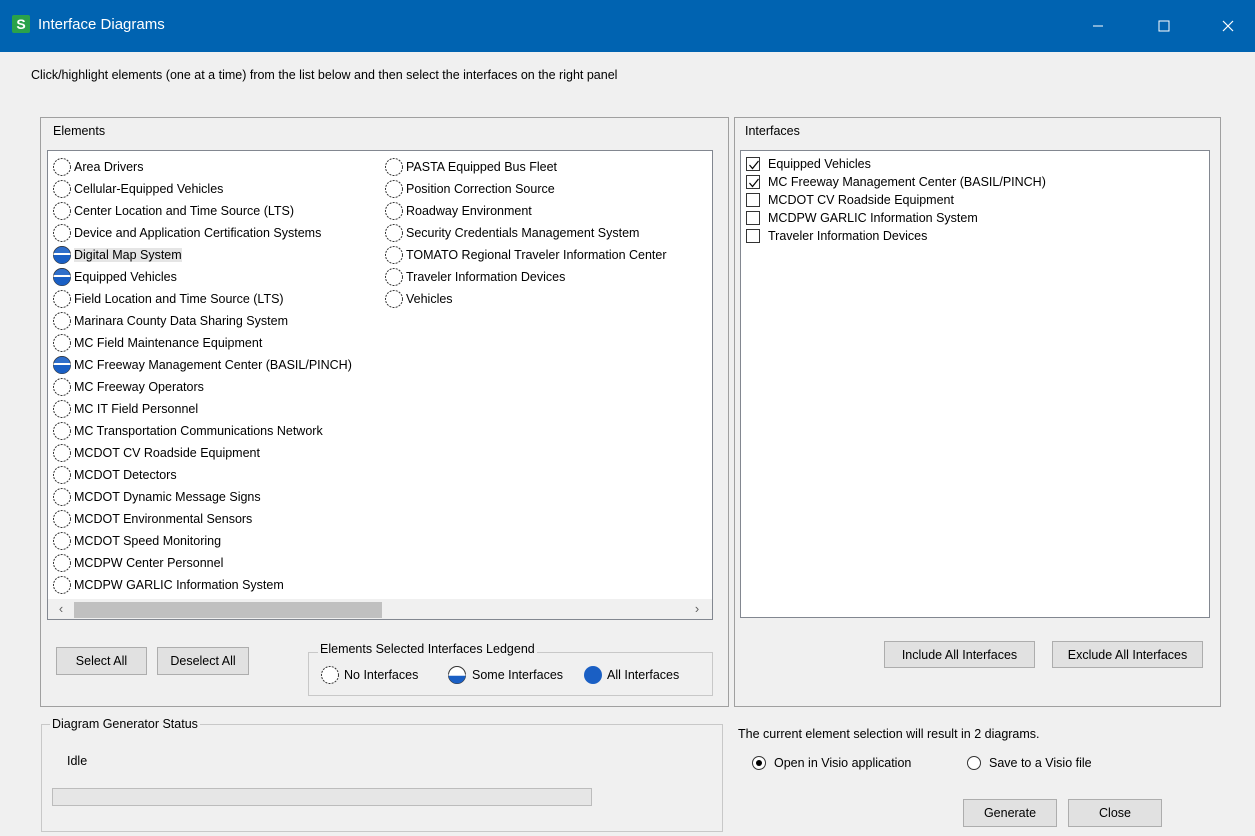  What do you see at coordinates (181, 321) in the screenshot?
I see `element-label: Marinara County Data Sharing System` at bounding box center [181, 321].